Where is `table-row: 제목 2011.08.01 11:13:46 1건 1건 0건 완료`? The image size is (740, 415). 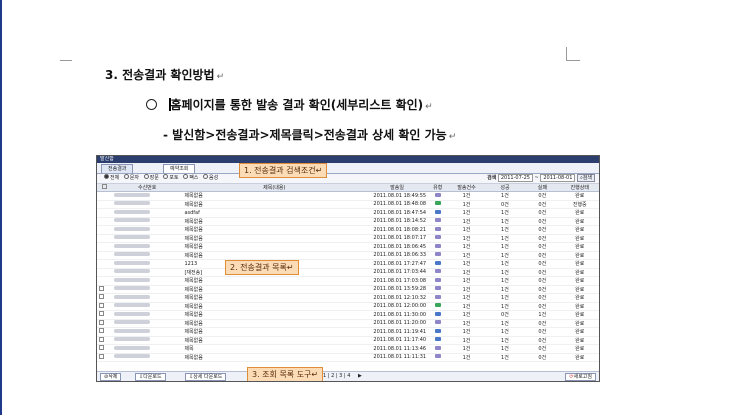 table-row: 제목 2011.08.01 11:13:46 1건 1건 0건 완료 is located at coordinates (348, 349).